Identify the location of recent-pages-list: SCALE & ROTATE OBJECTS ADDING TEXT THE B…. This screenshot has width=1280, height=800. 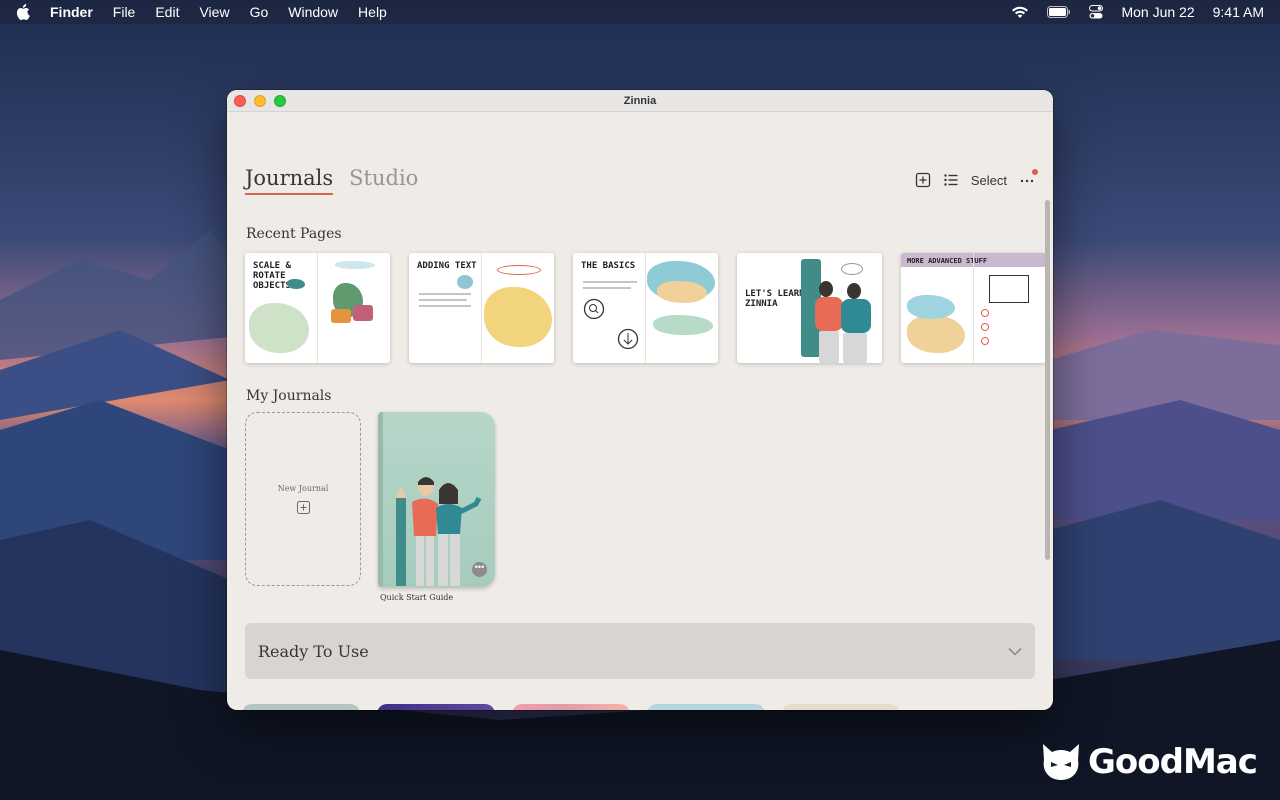
(645, 308).